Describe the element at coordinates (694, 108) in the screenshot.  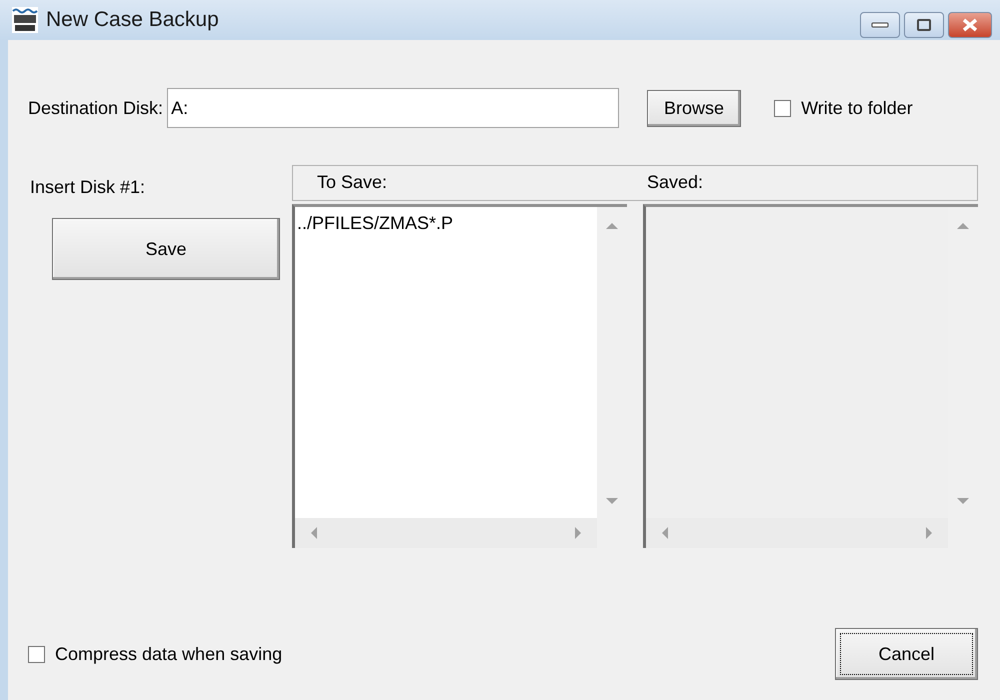
I see `browse-button: Browse` at that location.